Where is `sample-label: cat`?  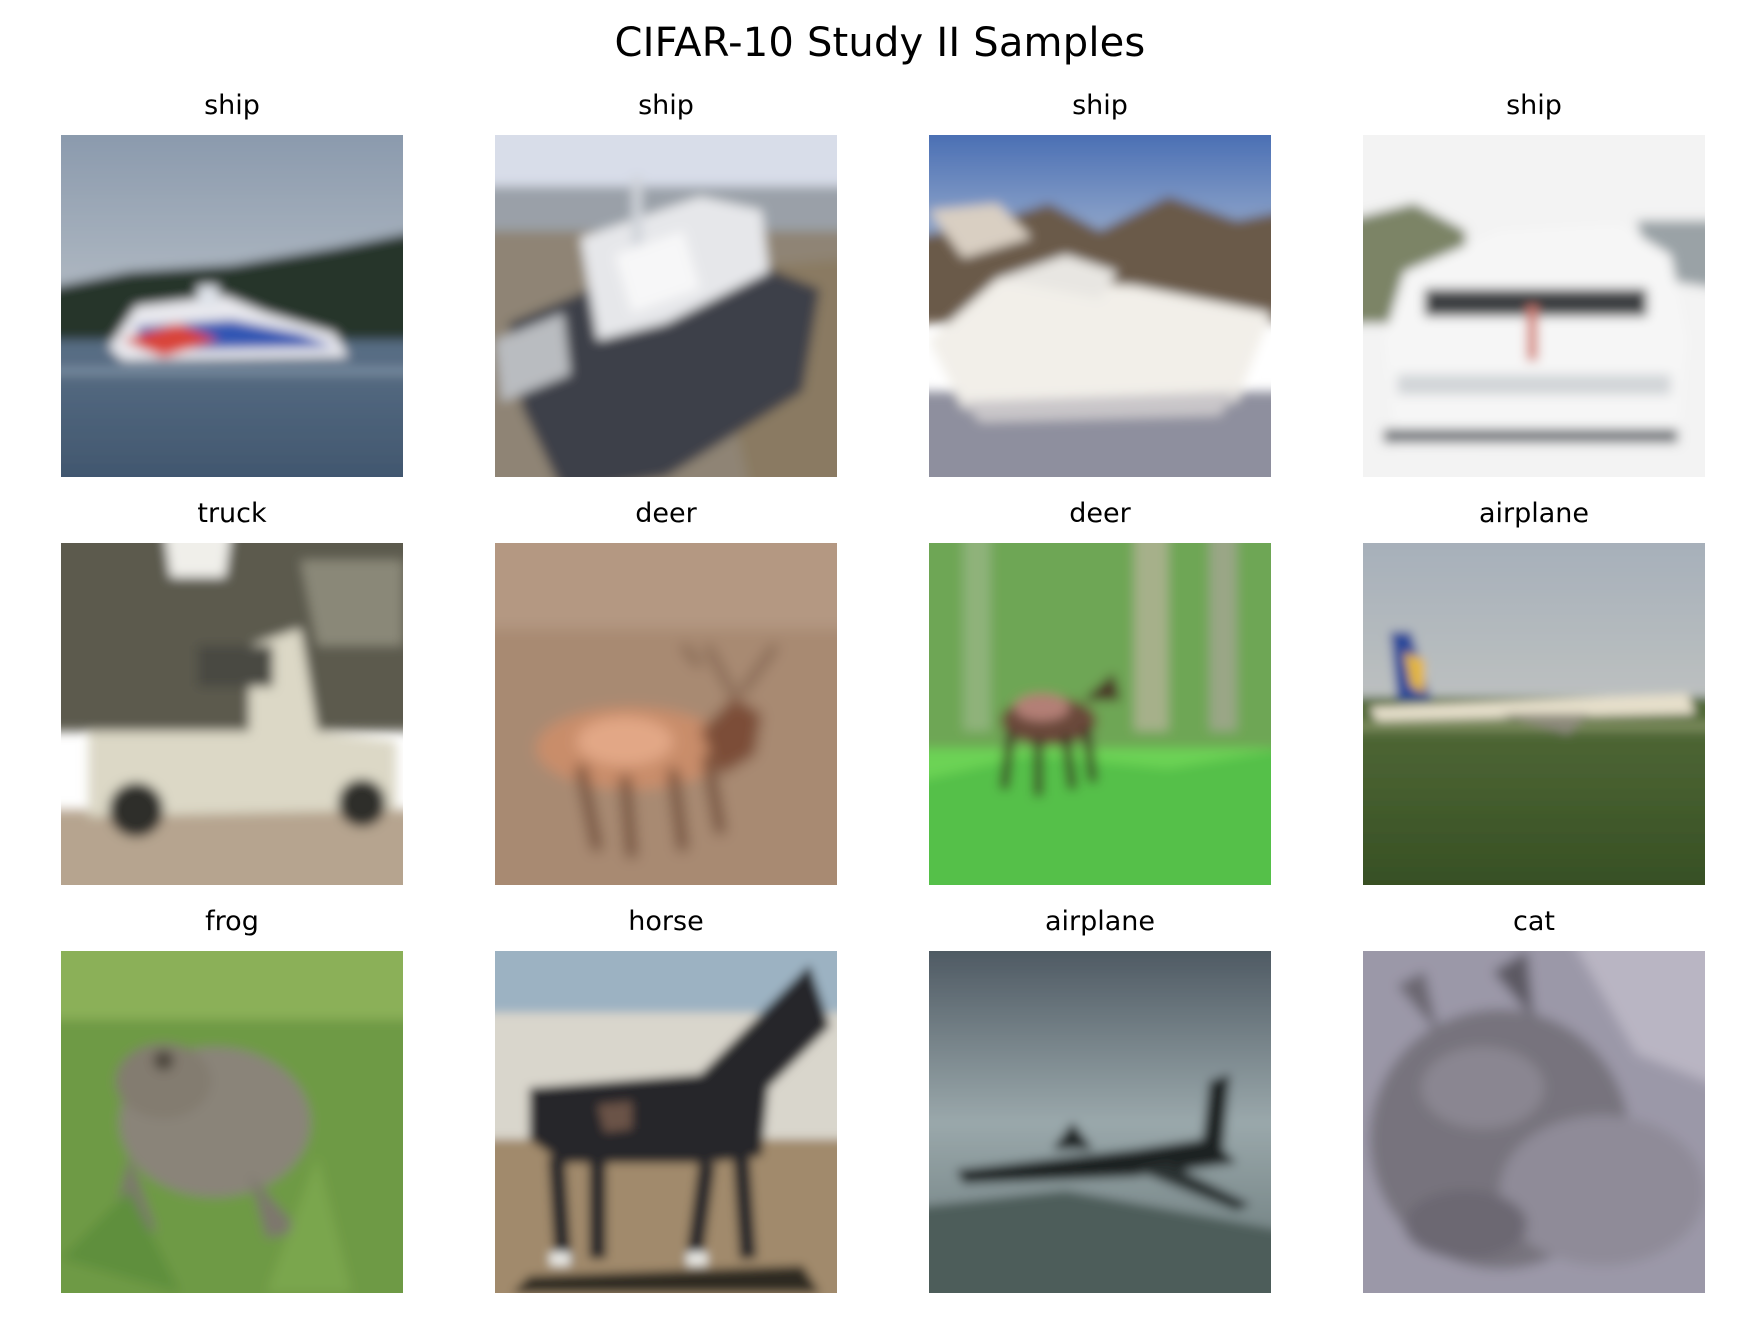 sample-label: cat is located at coordinates (1534, 921).